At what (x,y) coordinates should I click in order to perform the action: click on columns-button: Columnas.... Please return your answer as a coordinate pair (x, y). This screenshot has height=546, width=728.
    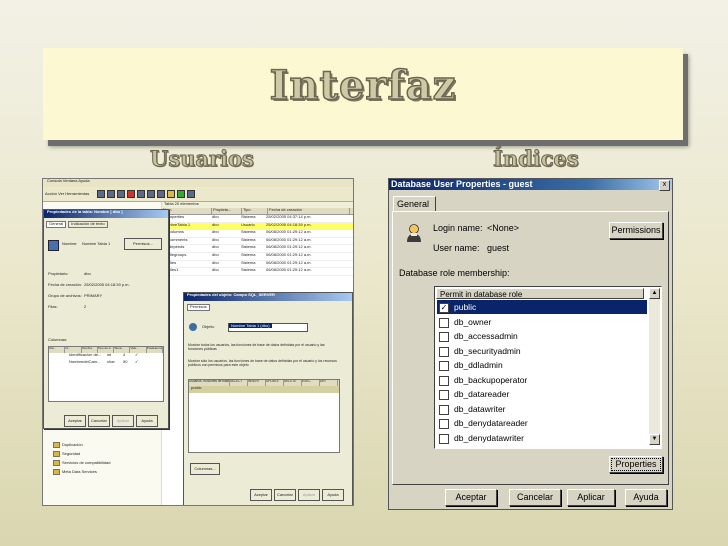
    Looking at the image, I should click on (205, 469).